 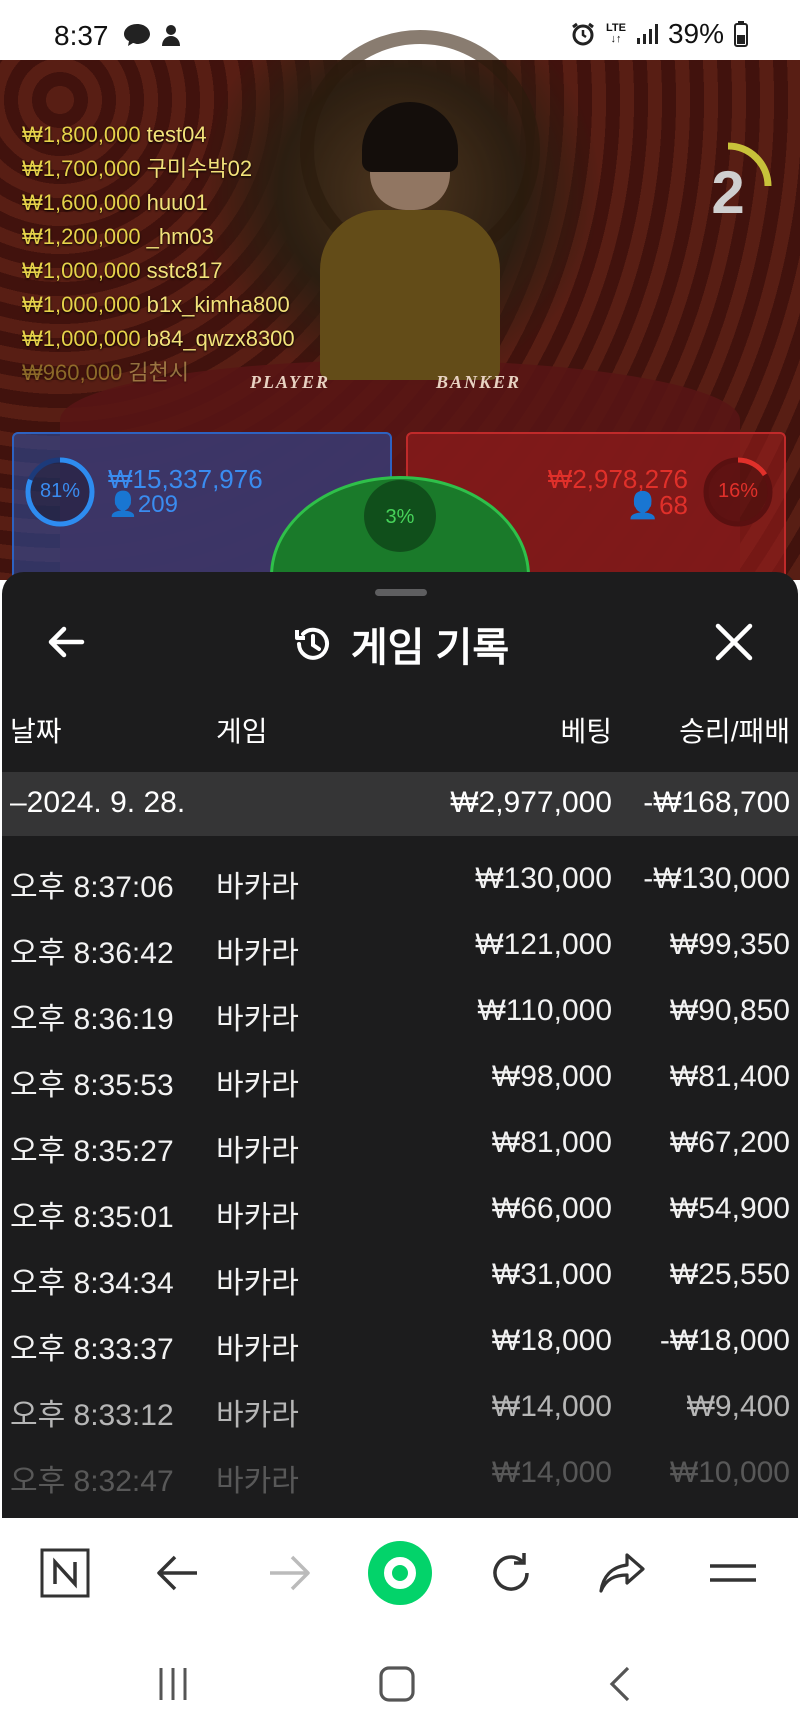 What do you see at coordinates (92, 1283) in the screenshot?
I see `row-time: 오후 8:34:34` at bounding box center [92, 1283].